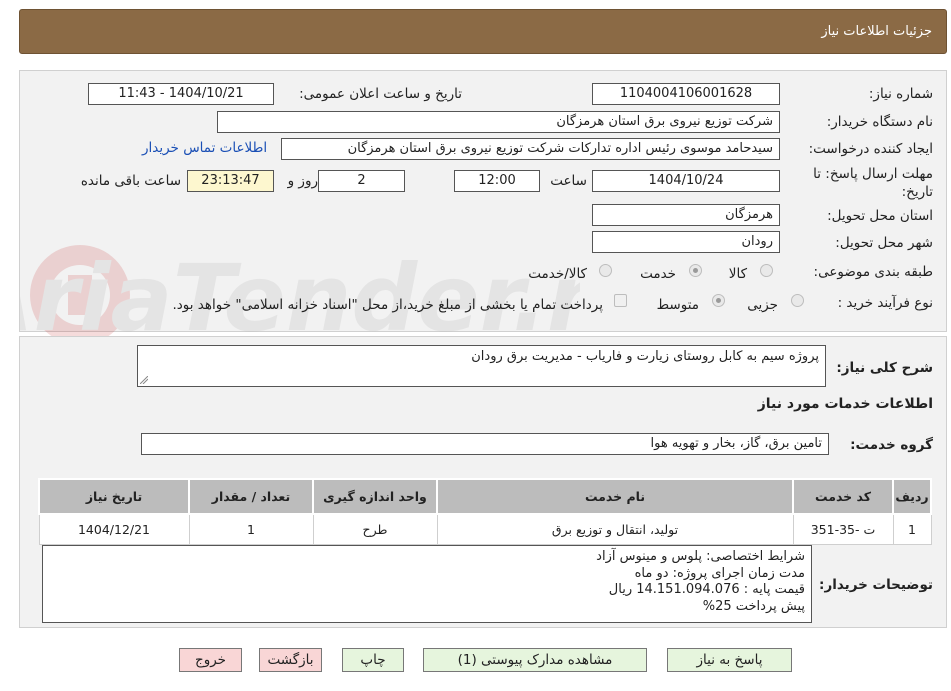 The width and height of the screenshot is (951, 691). What do you see at coordinates (737, 274) in the screenshot?
I see `category-option-goods: کالا` at bounding box center [737, 274].